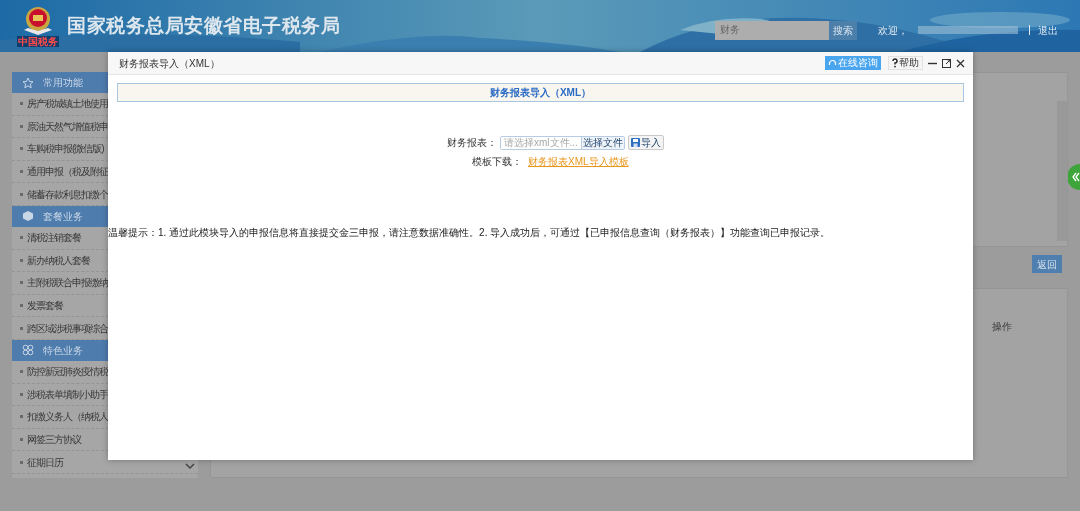  Describe the element at coordinates (1048, 30) in the screenshot. I see `logout-link: 退出` at that location.